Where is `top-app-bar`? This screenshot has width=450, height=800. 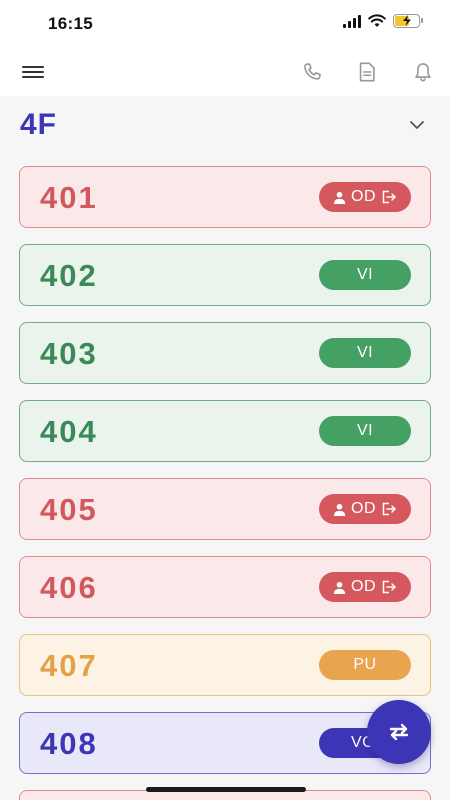 top-app-bar is located at coordinates (225, 72).